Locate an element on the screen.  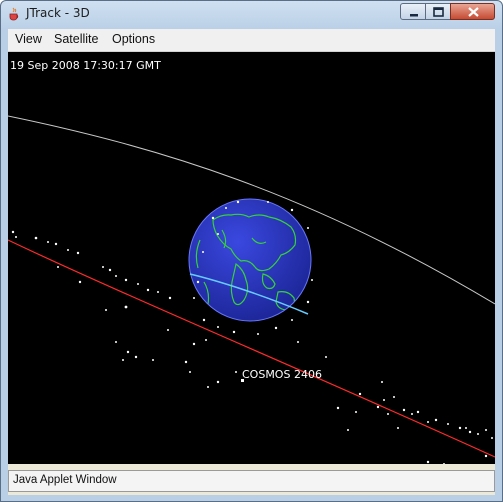
menu-view: View is located at coordinates (28, 39).